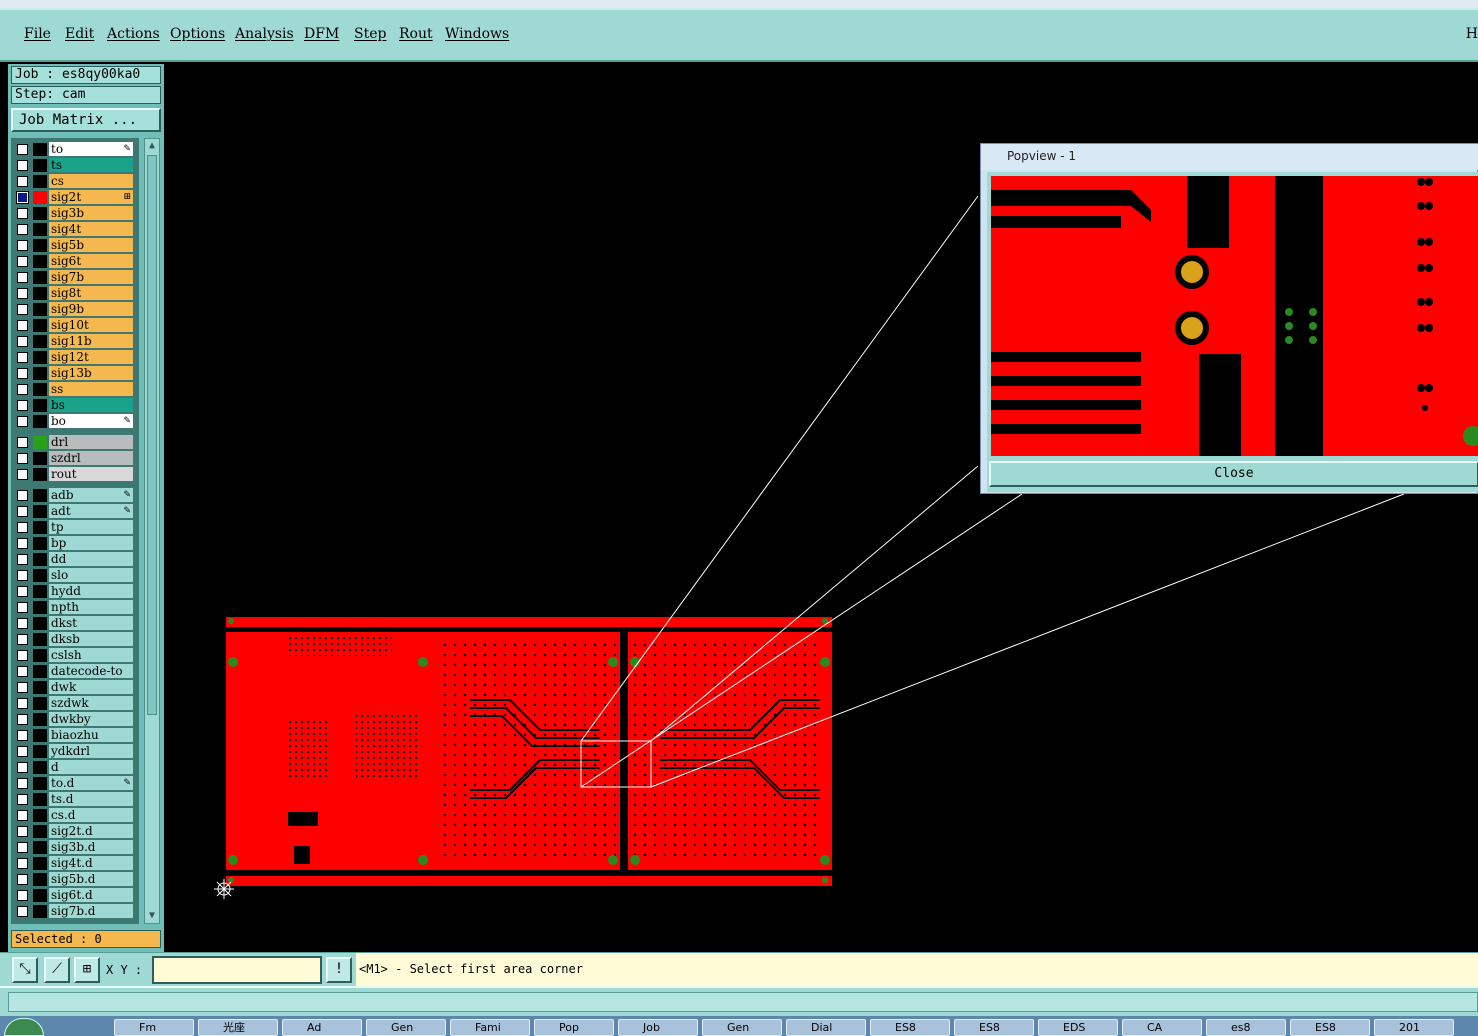 The height and width of the screenshot is (1036, 1478). What do you see at coordinates (91, 543) in the screenshot?
I see `layer-name: bp` at bounding box center [91, 543].